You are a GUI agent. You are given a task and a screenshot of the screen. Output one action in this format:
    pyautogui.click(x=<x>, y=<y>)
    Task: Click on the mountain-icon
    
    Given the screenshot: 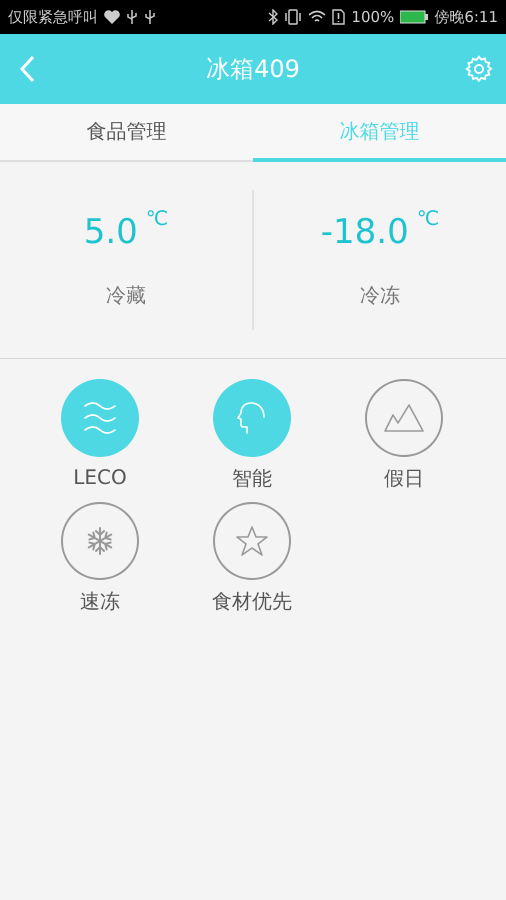 What is the action you would take?
    pyautogui.click(x=404, y=418)
    